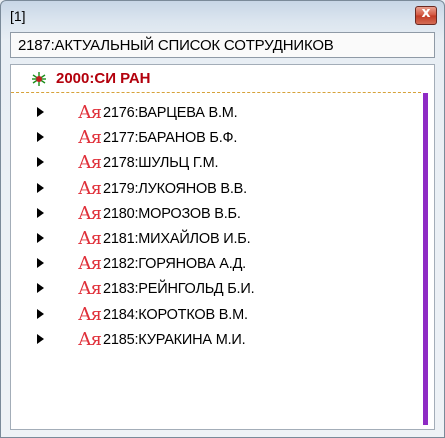  Describe the element at coordinates (176, 45) in the screenshot. I see `list-title-text: 2187:АКТУАЛЬНЫЙ СПИСОК СОТРУДНИКОВ` at that location.